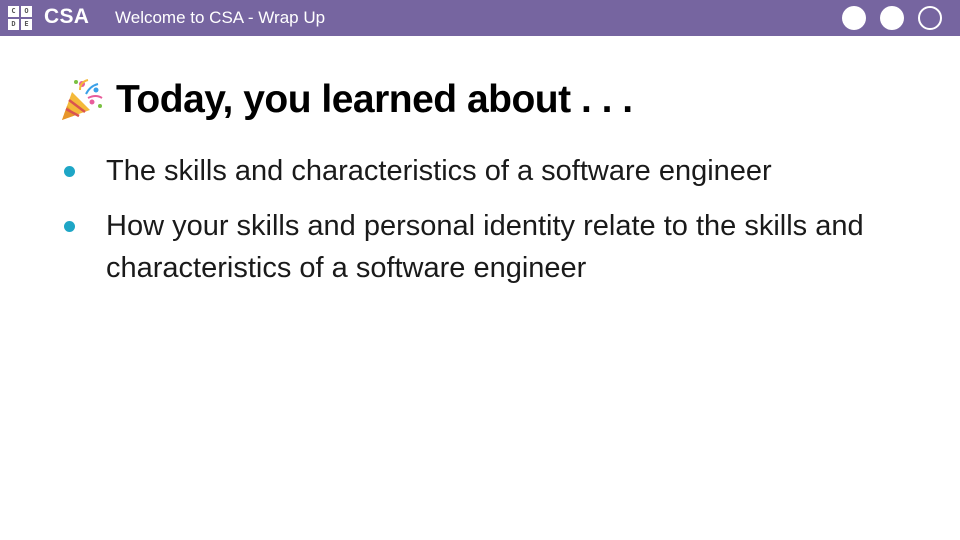 This screenshot has width=960, height=540. I want to click on logo-letter: E, so click(26, 24).